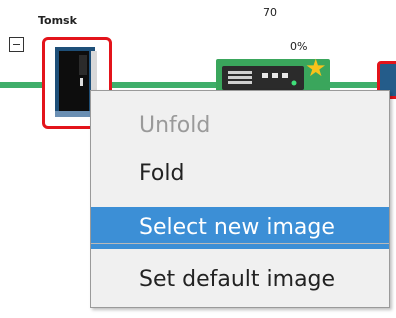 This screenshot has height=318, width=396. What do you see at coordinates (299, 46) in the screenshot?
I see `node-utilization-percent: 0%` at bounding box center [299, 46].